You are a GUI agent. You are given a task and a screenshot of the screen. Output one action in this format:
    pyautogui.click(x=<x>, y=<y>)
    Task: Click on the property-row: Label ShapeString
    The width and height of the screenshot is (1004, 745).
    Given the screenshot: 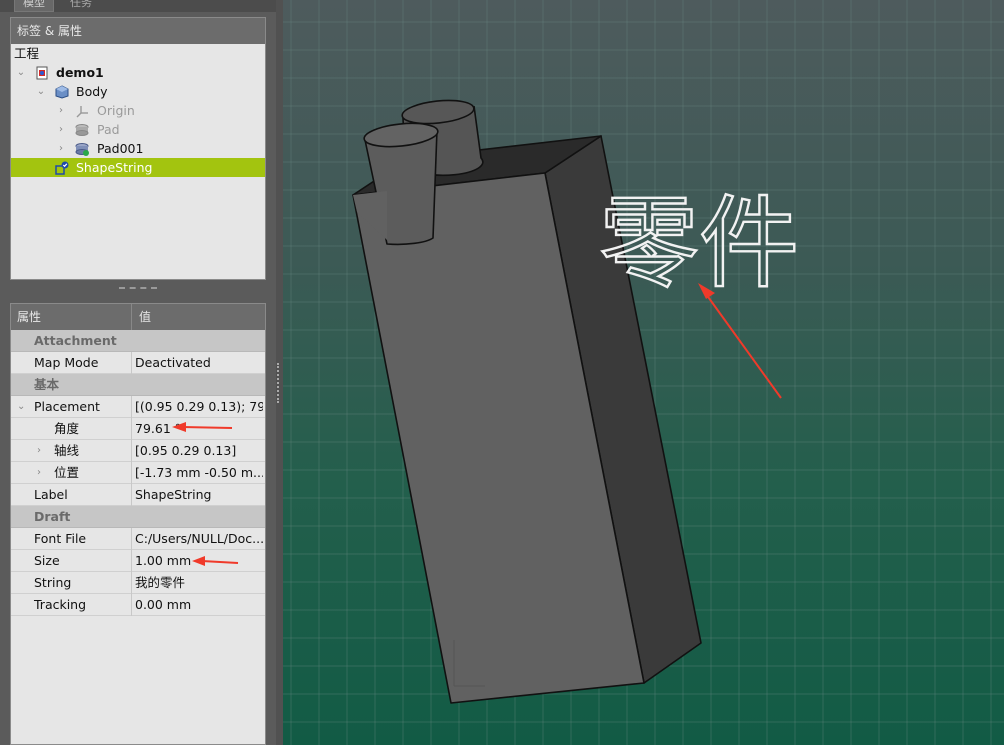 What is the action you would take?
    pyautogui.click(x=138, y=495)
    